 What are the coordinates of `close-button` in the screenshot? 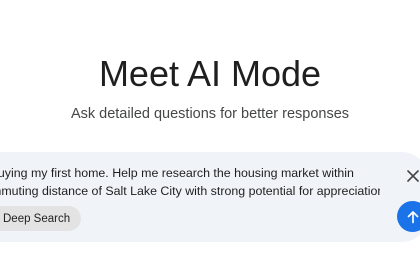 It's located at (411, 176).